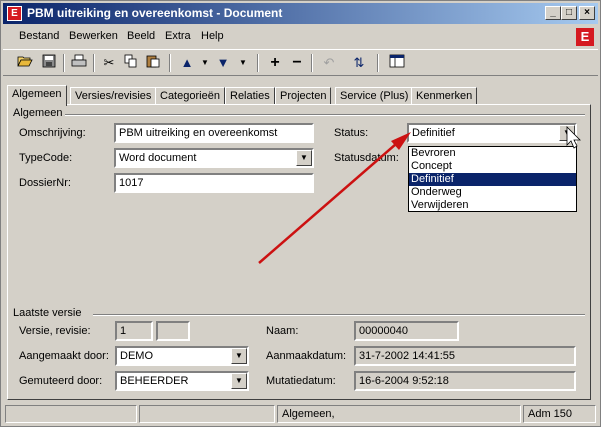  Describe the element at coordinates (14, 13) in the screenshot. I see `app-logo-icon: E` at that location.